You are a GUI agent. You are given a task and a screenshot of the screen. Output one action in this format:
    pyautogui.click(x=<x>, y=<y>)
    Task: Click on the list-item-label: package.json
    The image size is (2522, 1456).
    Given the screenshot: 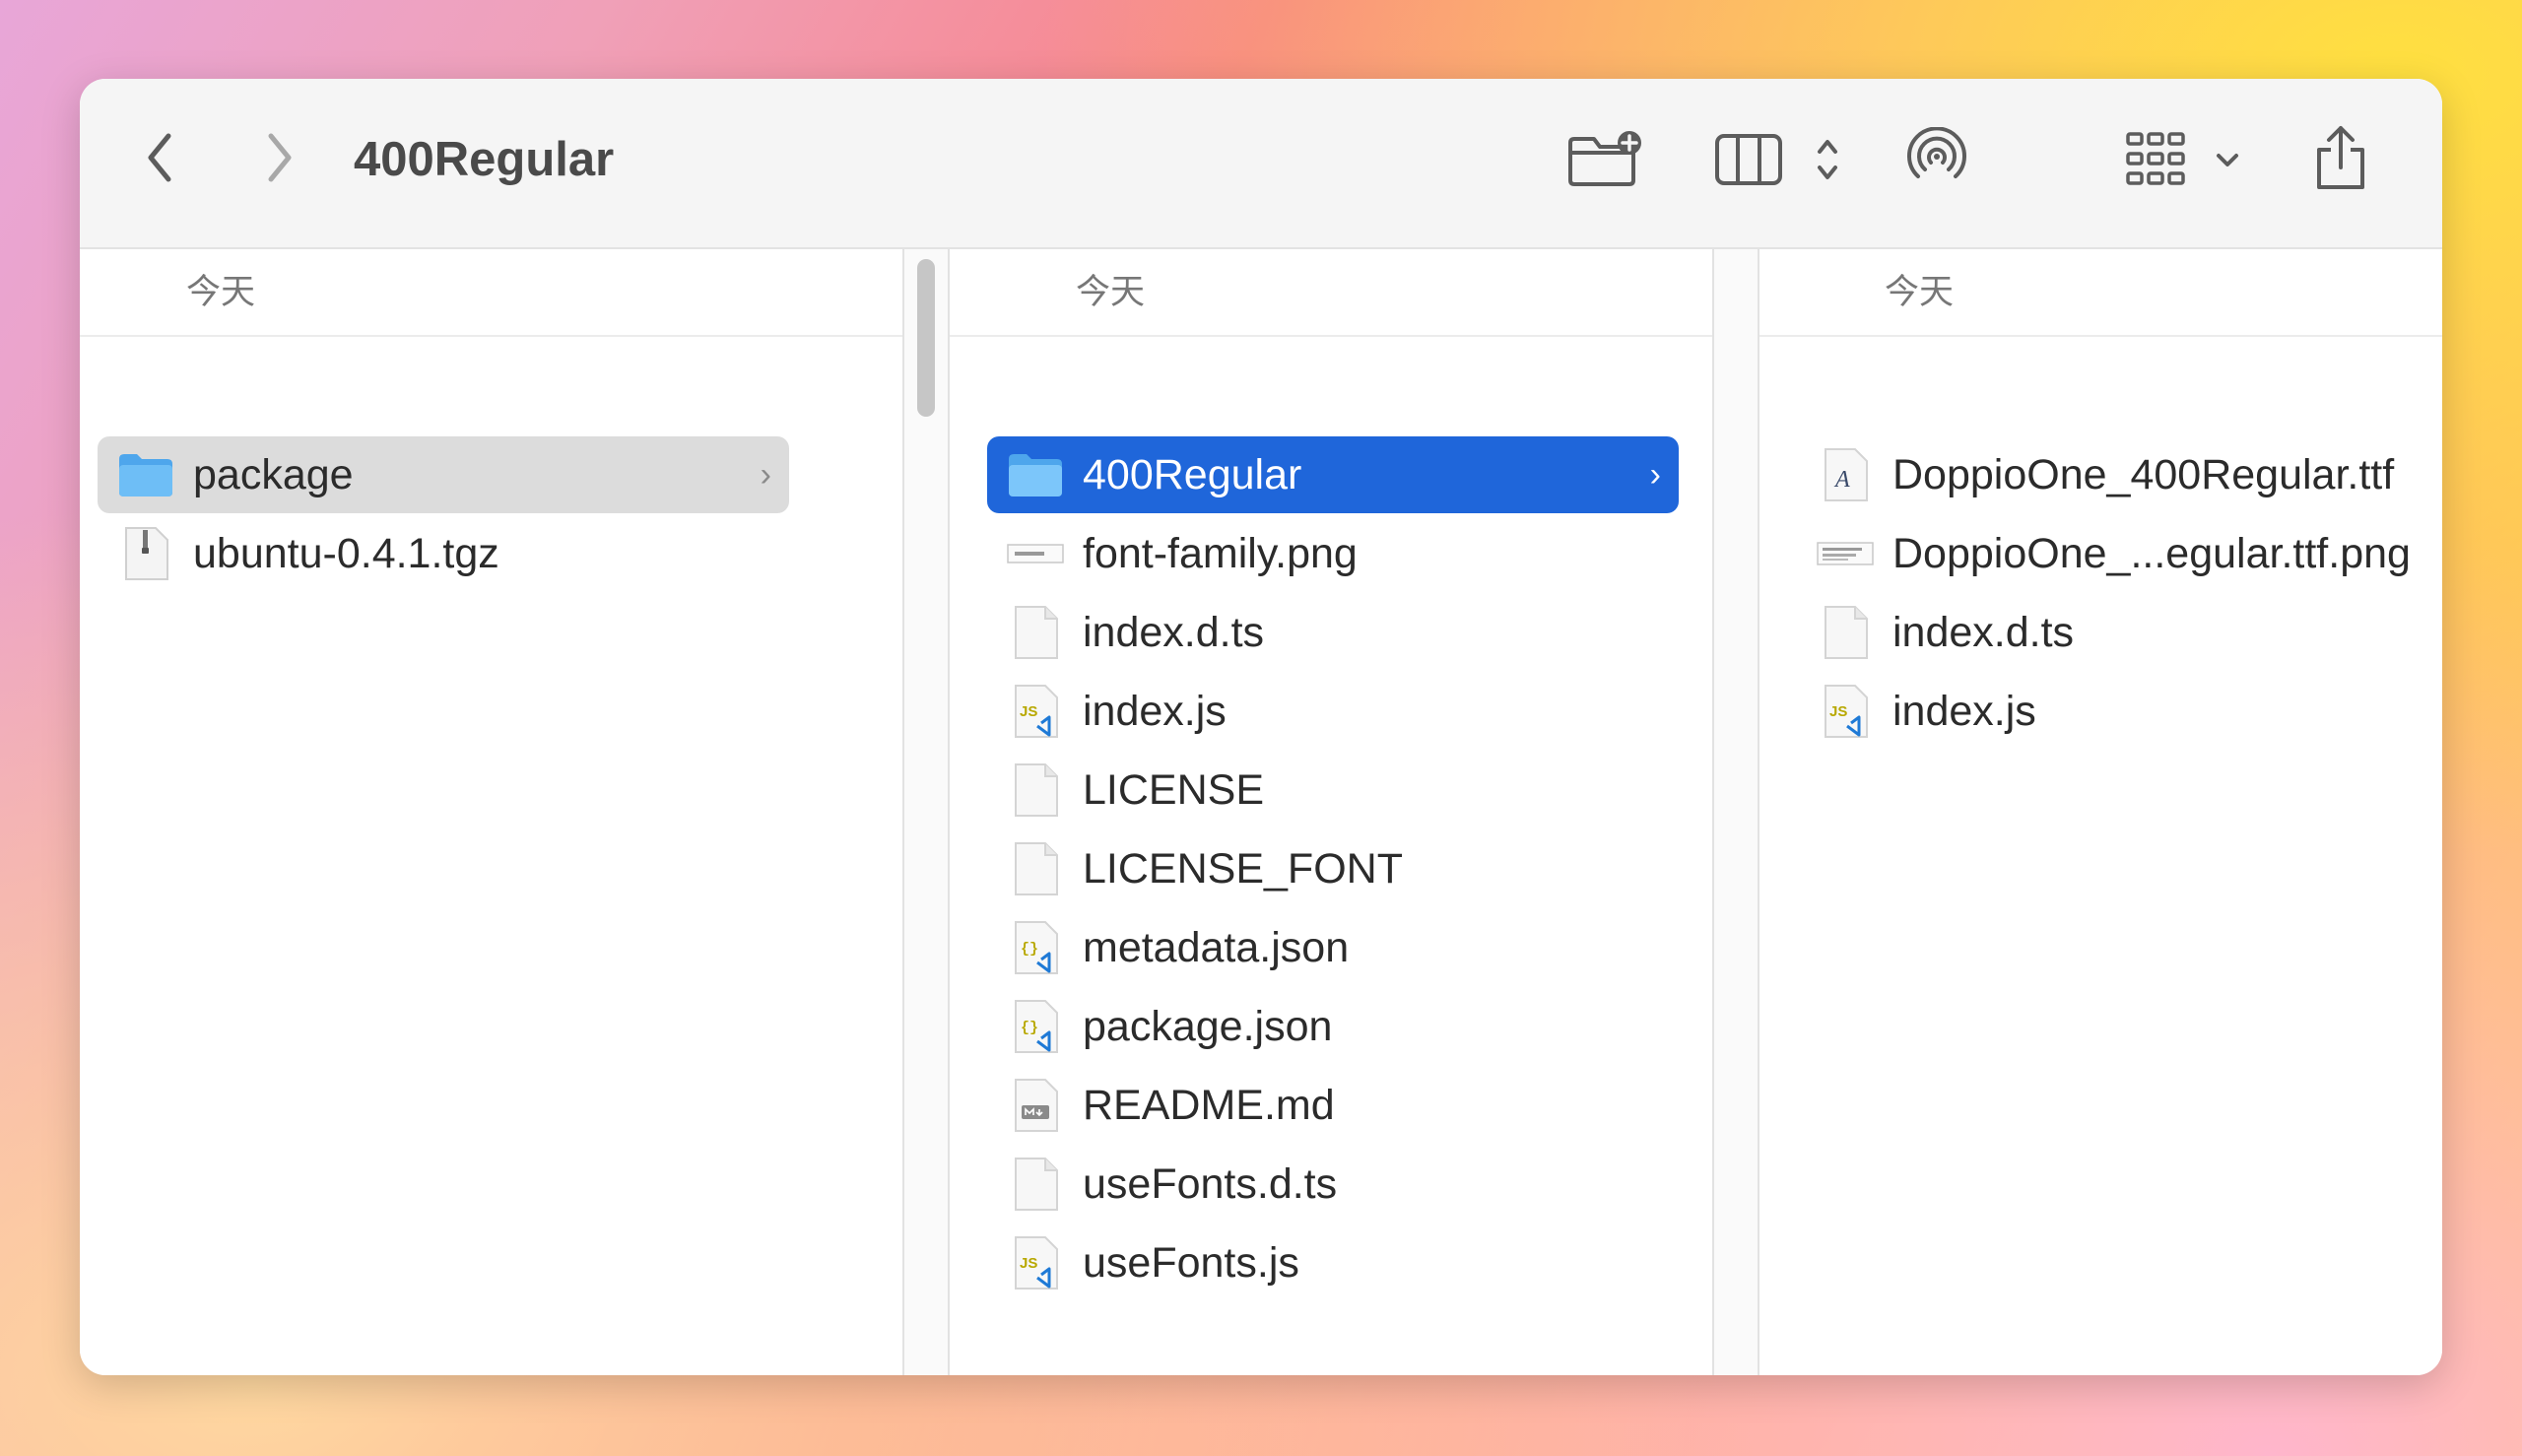 What is the action you would take?
    pyautogui.click(x=1208, y=1026)
    